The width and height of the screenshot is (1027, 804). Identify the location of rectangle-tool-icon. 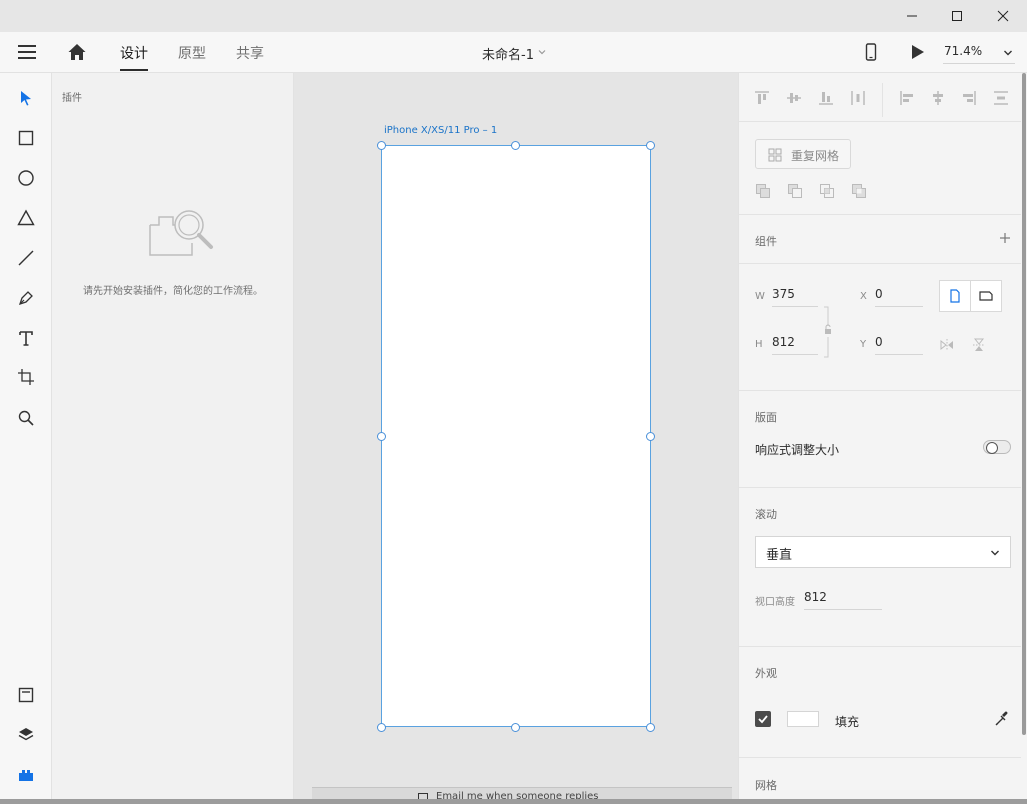
(26, 138).